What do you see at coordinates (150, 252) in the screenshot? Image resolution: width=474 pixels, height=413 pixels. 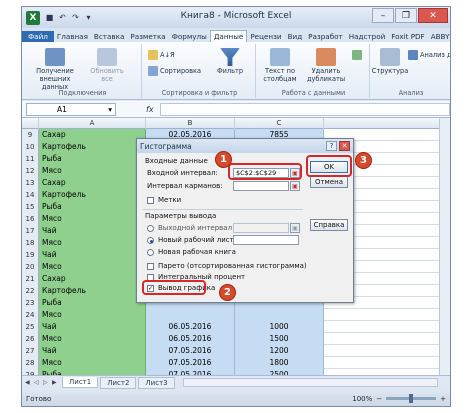 I see `new-workbook-radio` at bounding box center [150, 252].